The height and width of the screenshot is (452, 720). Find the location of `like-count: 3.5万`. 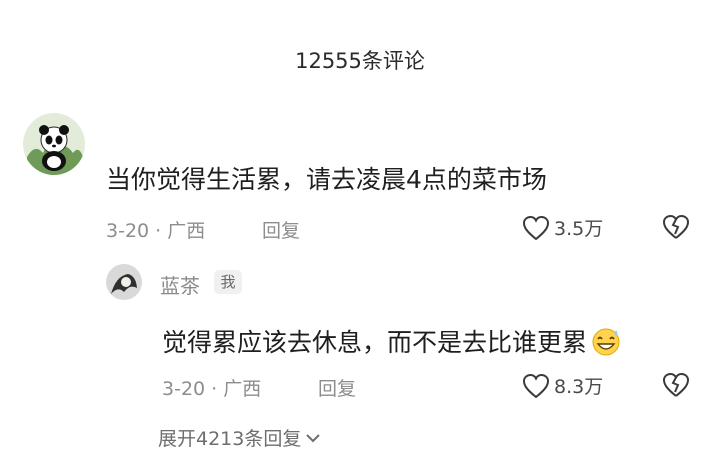

like-count: 3.5万 is located at coordinates (579, 229).